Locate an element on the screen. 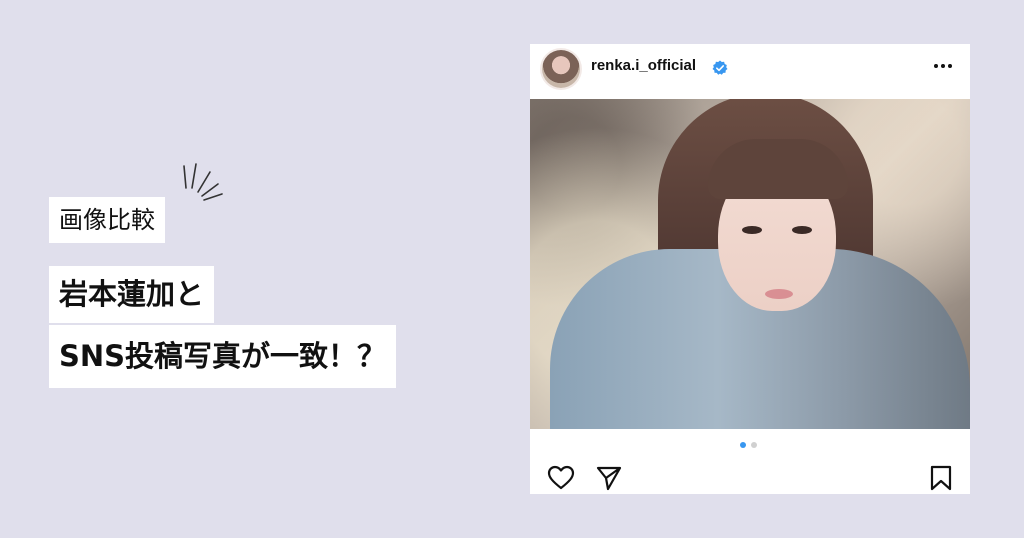  headline-line-2: SNS投稿写真が一致！？ is located at coordinates (223, 356).